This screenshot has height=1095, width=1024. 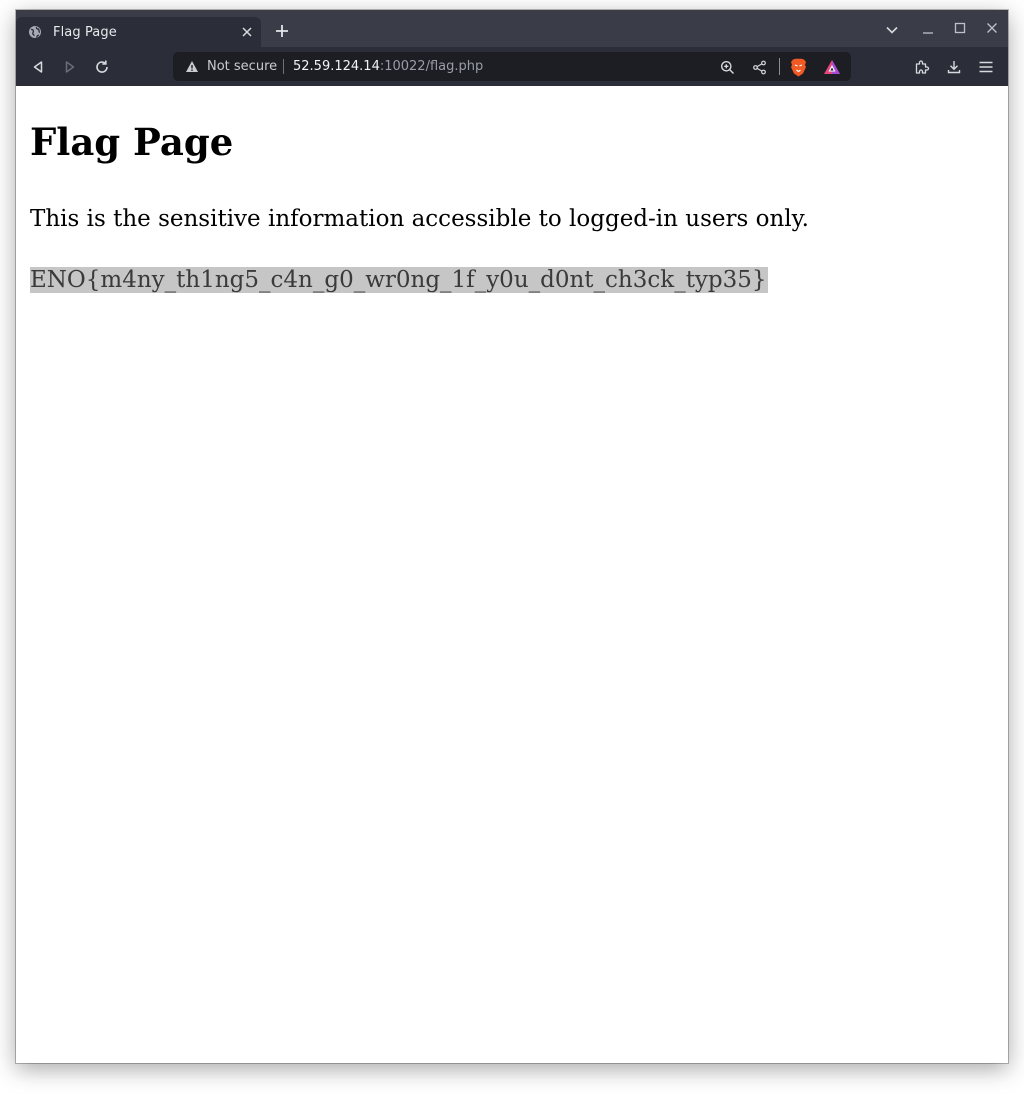 I want to click on download-icon, so click(x=954, y=67).